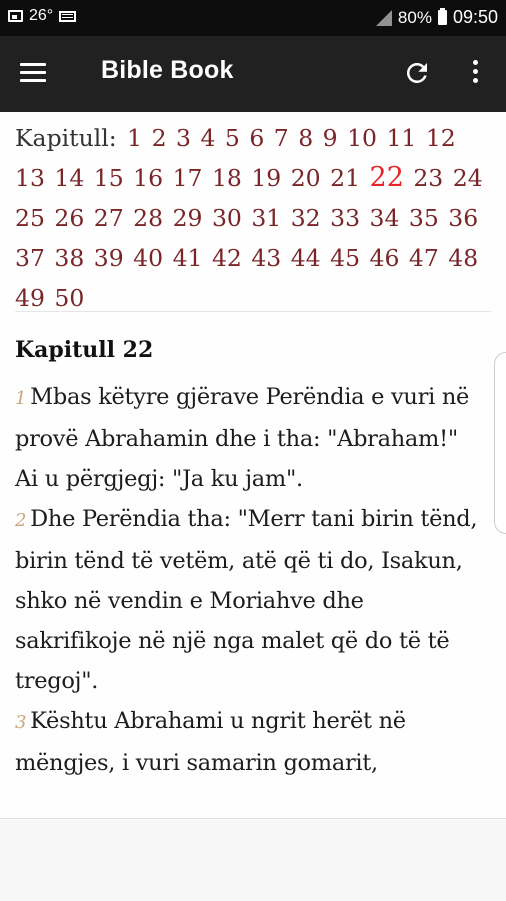 The height and width of the screenshot is (901, 506). I want to click on chapter-link: 46, so click(385, 258).